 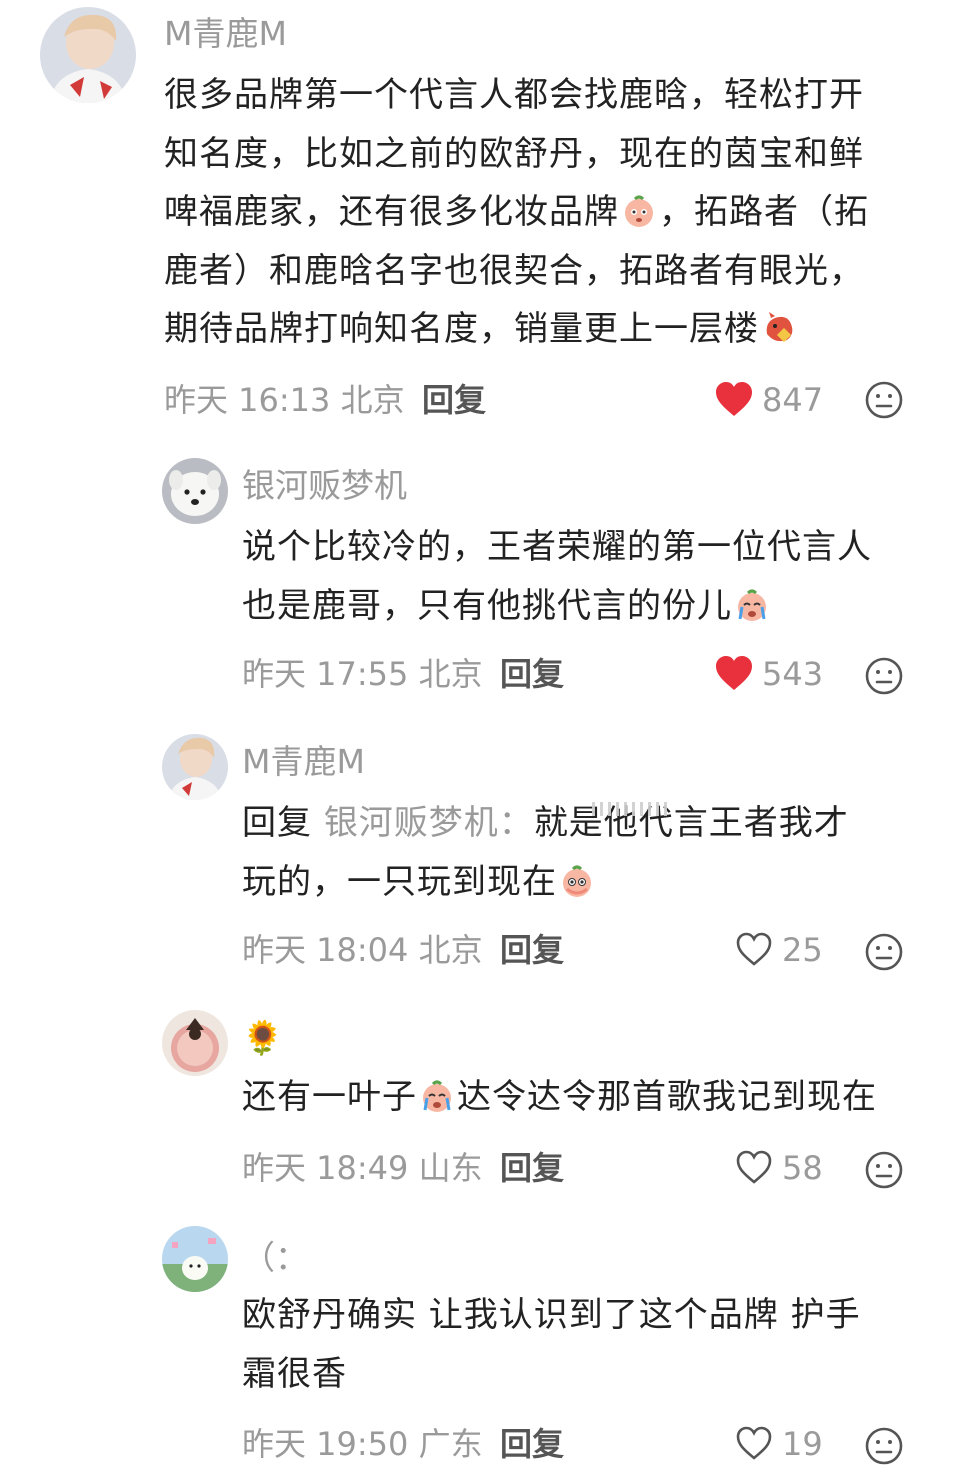 I want to click on like-count: 19, so click(x=802, y=1444).